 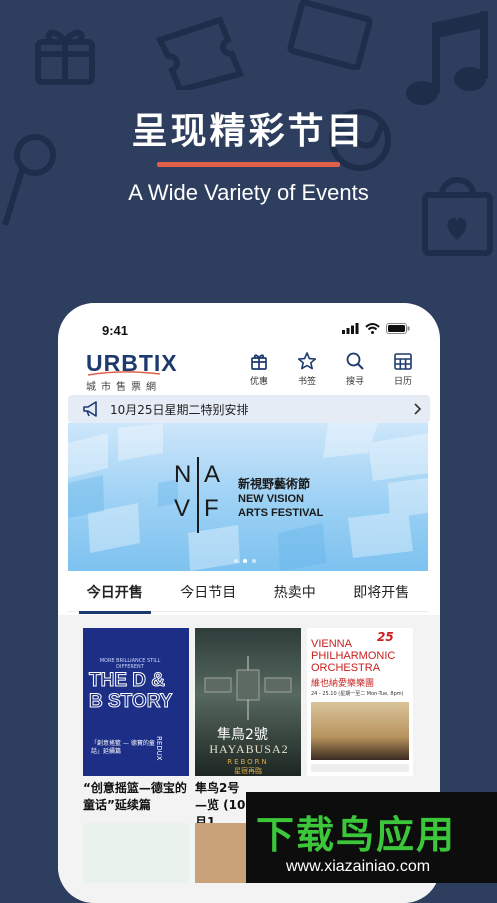 I want to click on headline-underline, so click(x=248, y=164).